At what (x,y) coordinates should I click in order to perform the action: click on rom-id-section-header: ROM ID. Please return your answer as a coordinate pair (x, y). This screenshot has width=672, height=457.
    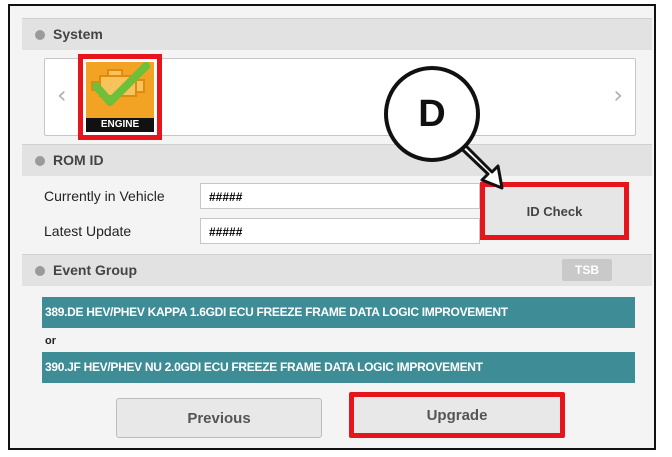
    Looking at the image, I should click on (337, 160).